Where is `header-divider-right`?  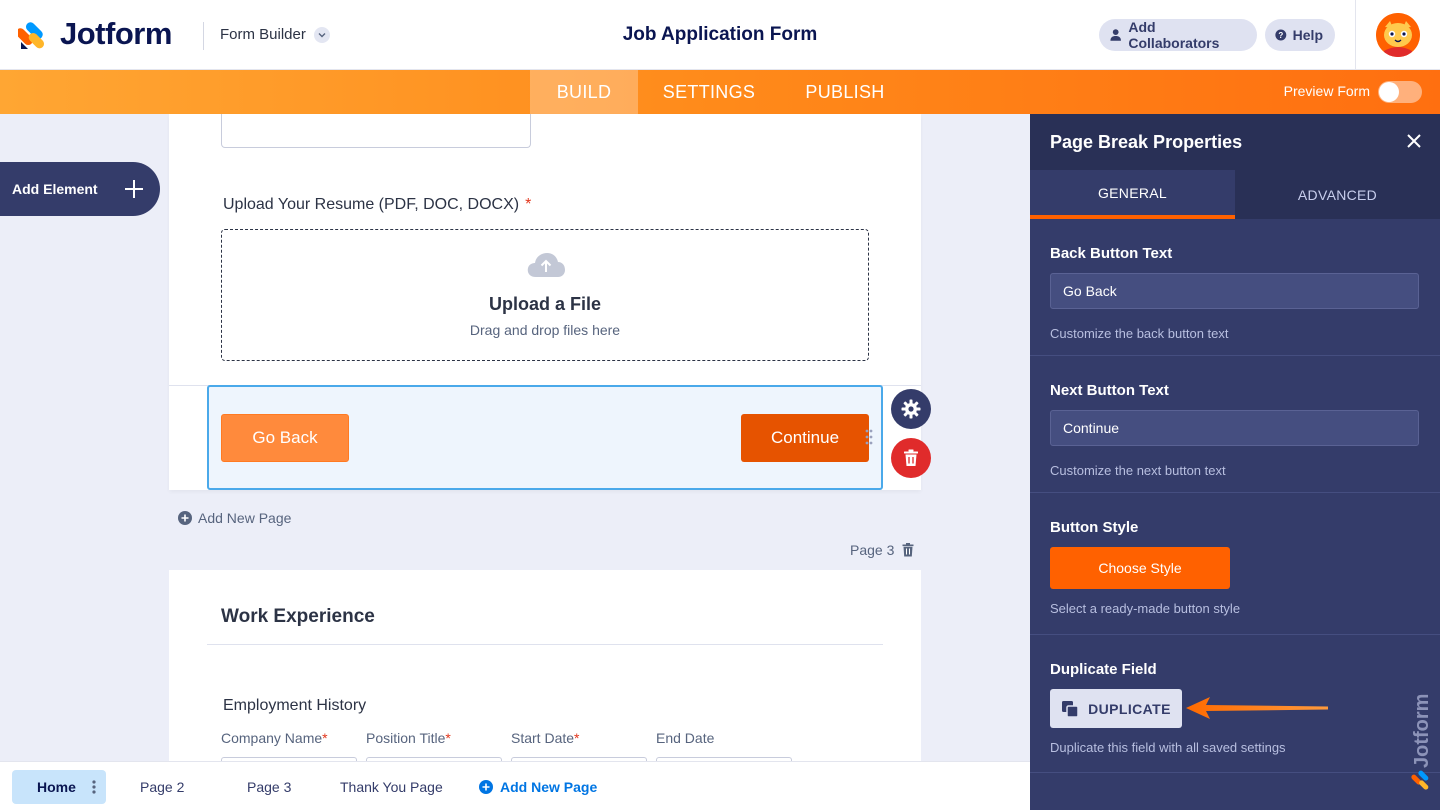
header-divider-right is located at coordinates (1355, 35).